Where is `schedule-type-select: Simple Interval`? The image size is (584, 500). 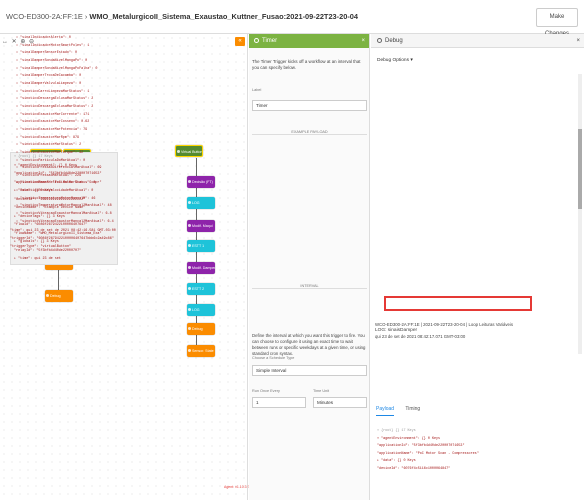
schedule-type-select: Simple Interval is located at coordinates (309, 370).